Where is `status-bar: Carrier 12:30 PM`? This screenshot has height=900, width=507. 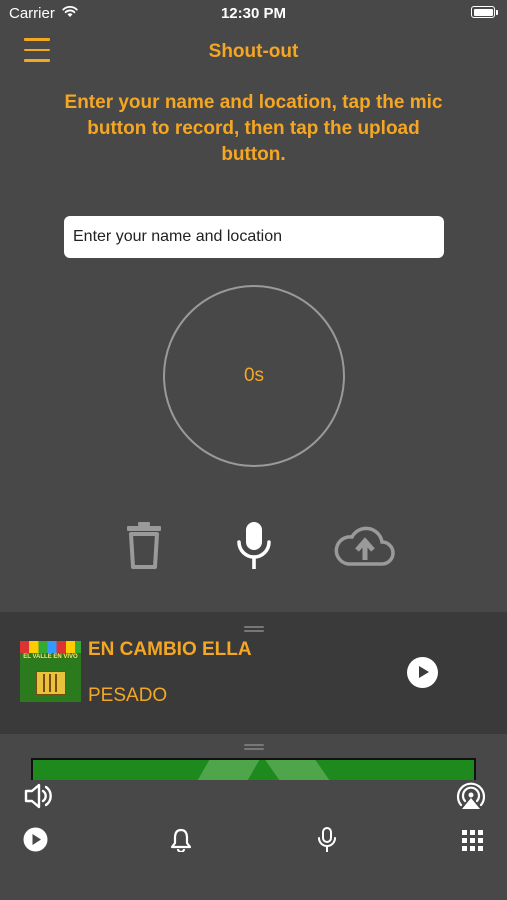
status-bar: Carrier 12:30 PM is located at coordinates (253, 14).